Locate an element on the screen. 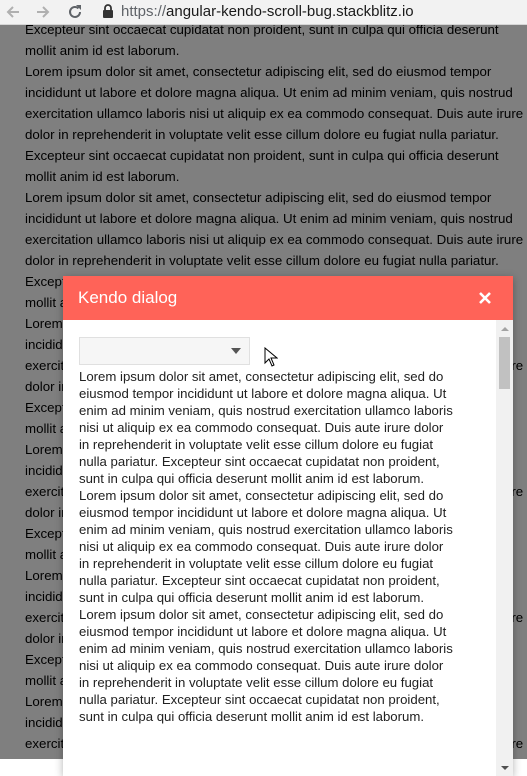 This screenshot has width=527, height=776. dialog-title: Kendo dialog is located at coordinates (128, 297).